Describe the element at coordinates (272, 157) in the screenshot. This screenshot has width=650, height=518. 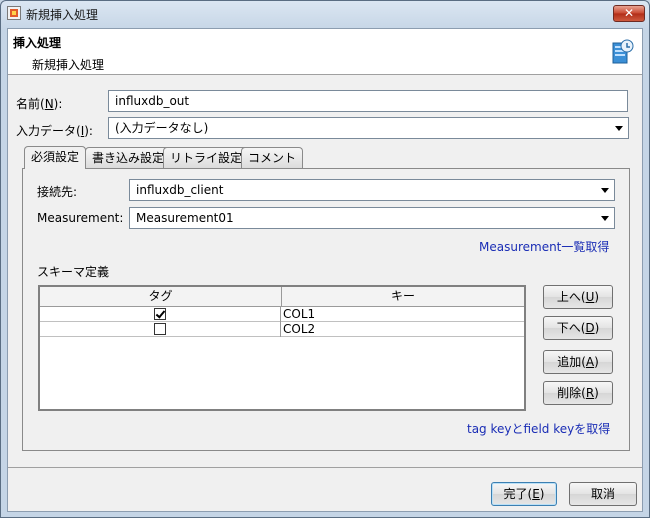
I see `tab-comment: コメント` at that location.